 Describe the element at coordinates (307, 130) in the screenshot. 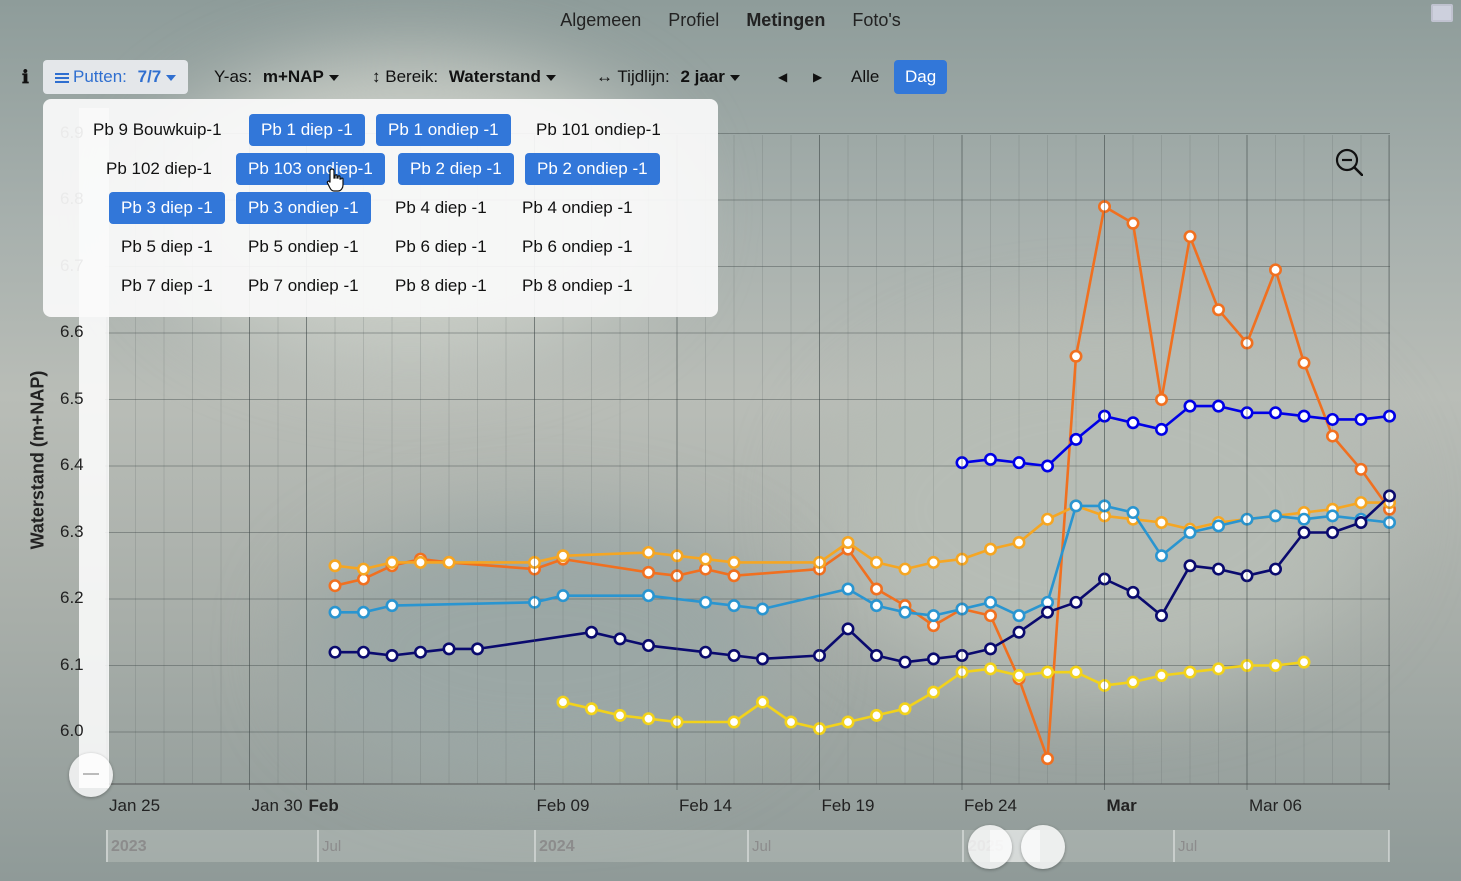

I see `well-pb-1-diep: Pb 1 diep -1` at that location.